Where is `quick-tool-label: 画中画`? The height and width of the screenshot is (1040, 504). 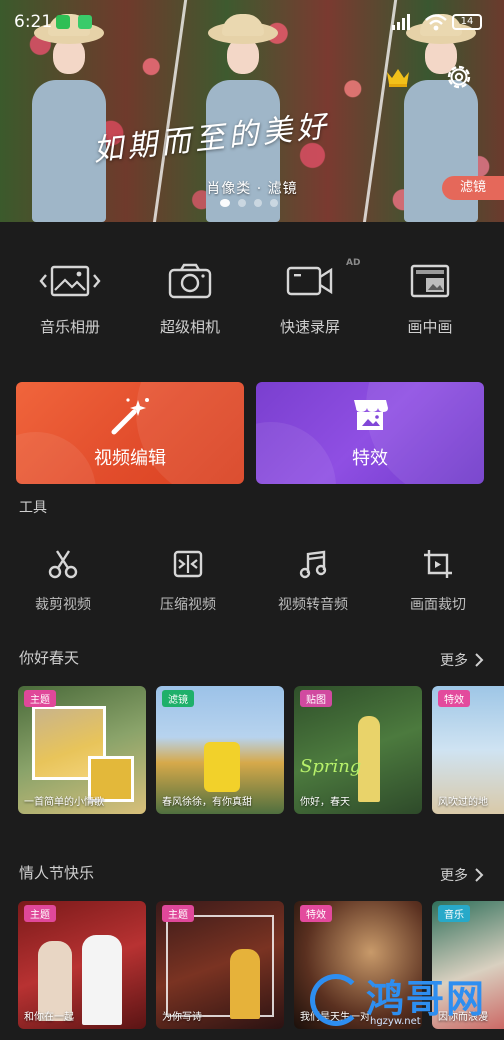 quick-tool-label: 画中画 is located at coordinates (430, 327).